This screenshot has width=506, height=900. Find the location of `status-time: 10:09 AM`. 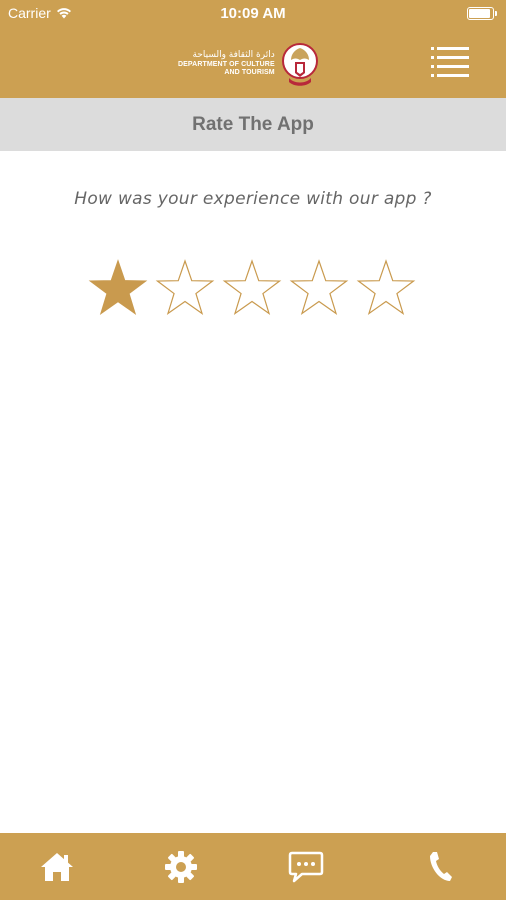

status-time: 10:09 AM is located at coordinates (253, 13).